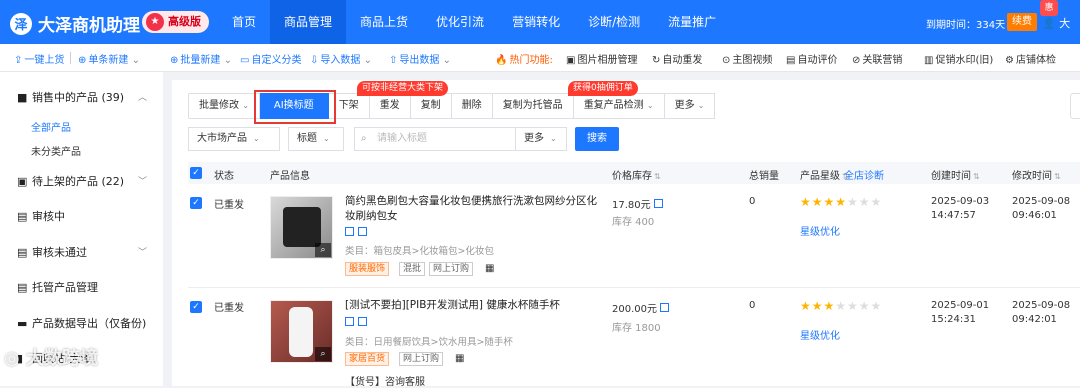  Describe the element at coordinates (56, 150) in the screenshot. I see `sidebar-sub-uncategorized: 未分类产品` at that location.